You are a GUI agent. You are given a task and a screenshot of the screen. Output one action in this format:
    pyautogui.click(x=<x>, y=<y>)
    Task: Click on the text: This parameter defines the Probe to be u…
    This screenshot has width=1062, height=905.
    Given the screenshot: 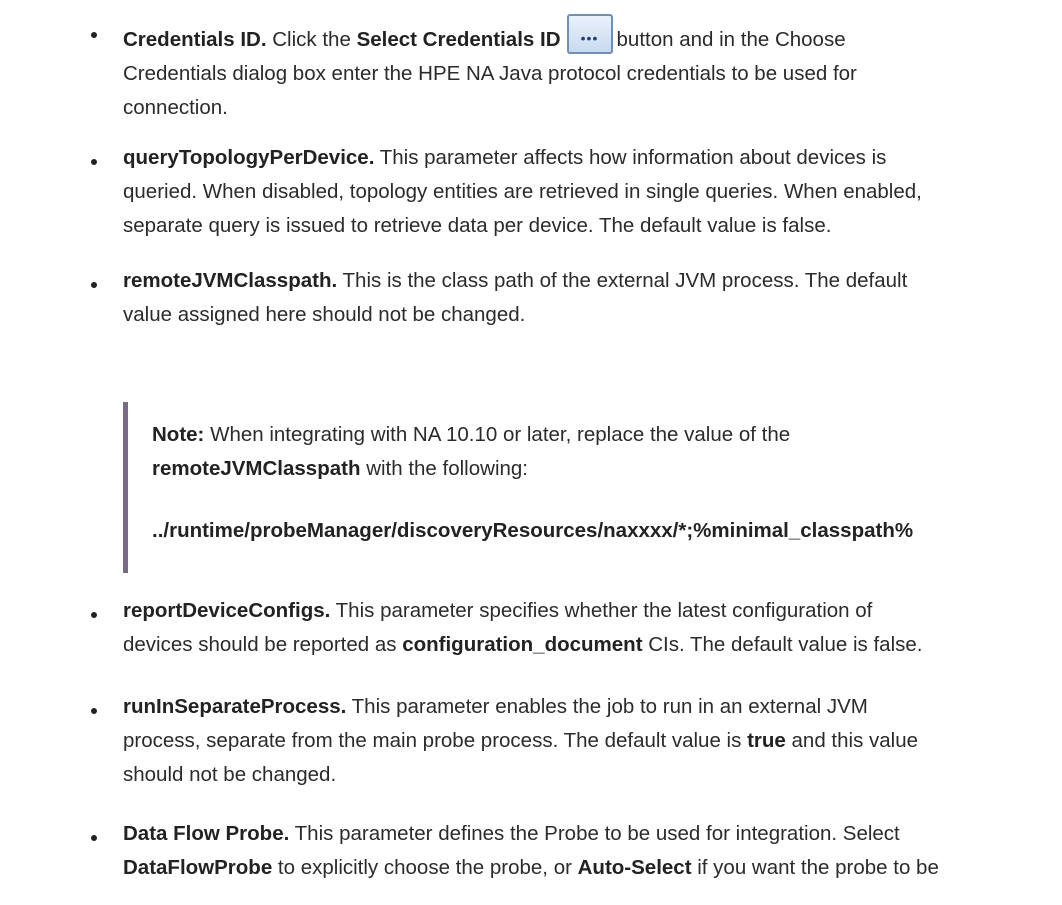 What is the action you would take?
    pyautogui.click(x=597, y=833)
    